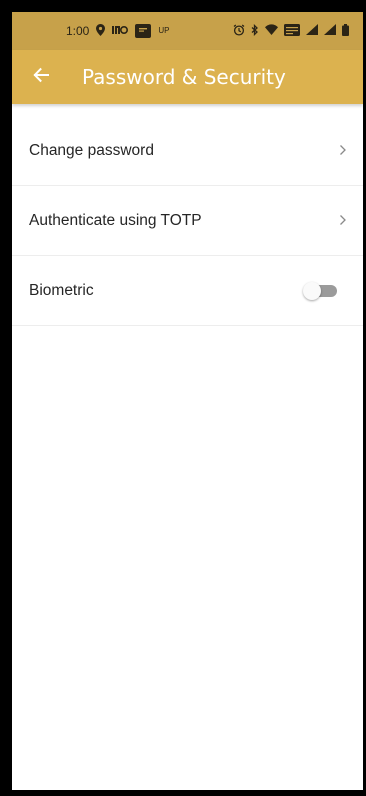  Describe the element at coordinates (239, 31) in the screenshot. I see `alarm-icon` at that location.